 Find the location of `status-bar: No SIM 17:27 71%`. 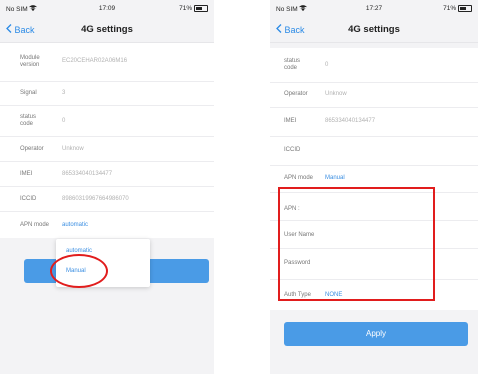

status-bar: No SIM 17:27 71% is located at coordinates (374, 8).